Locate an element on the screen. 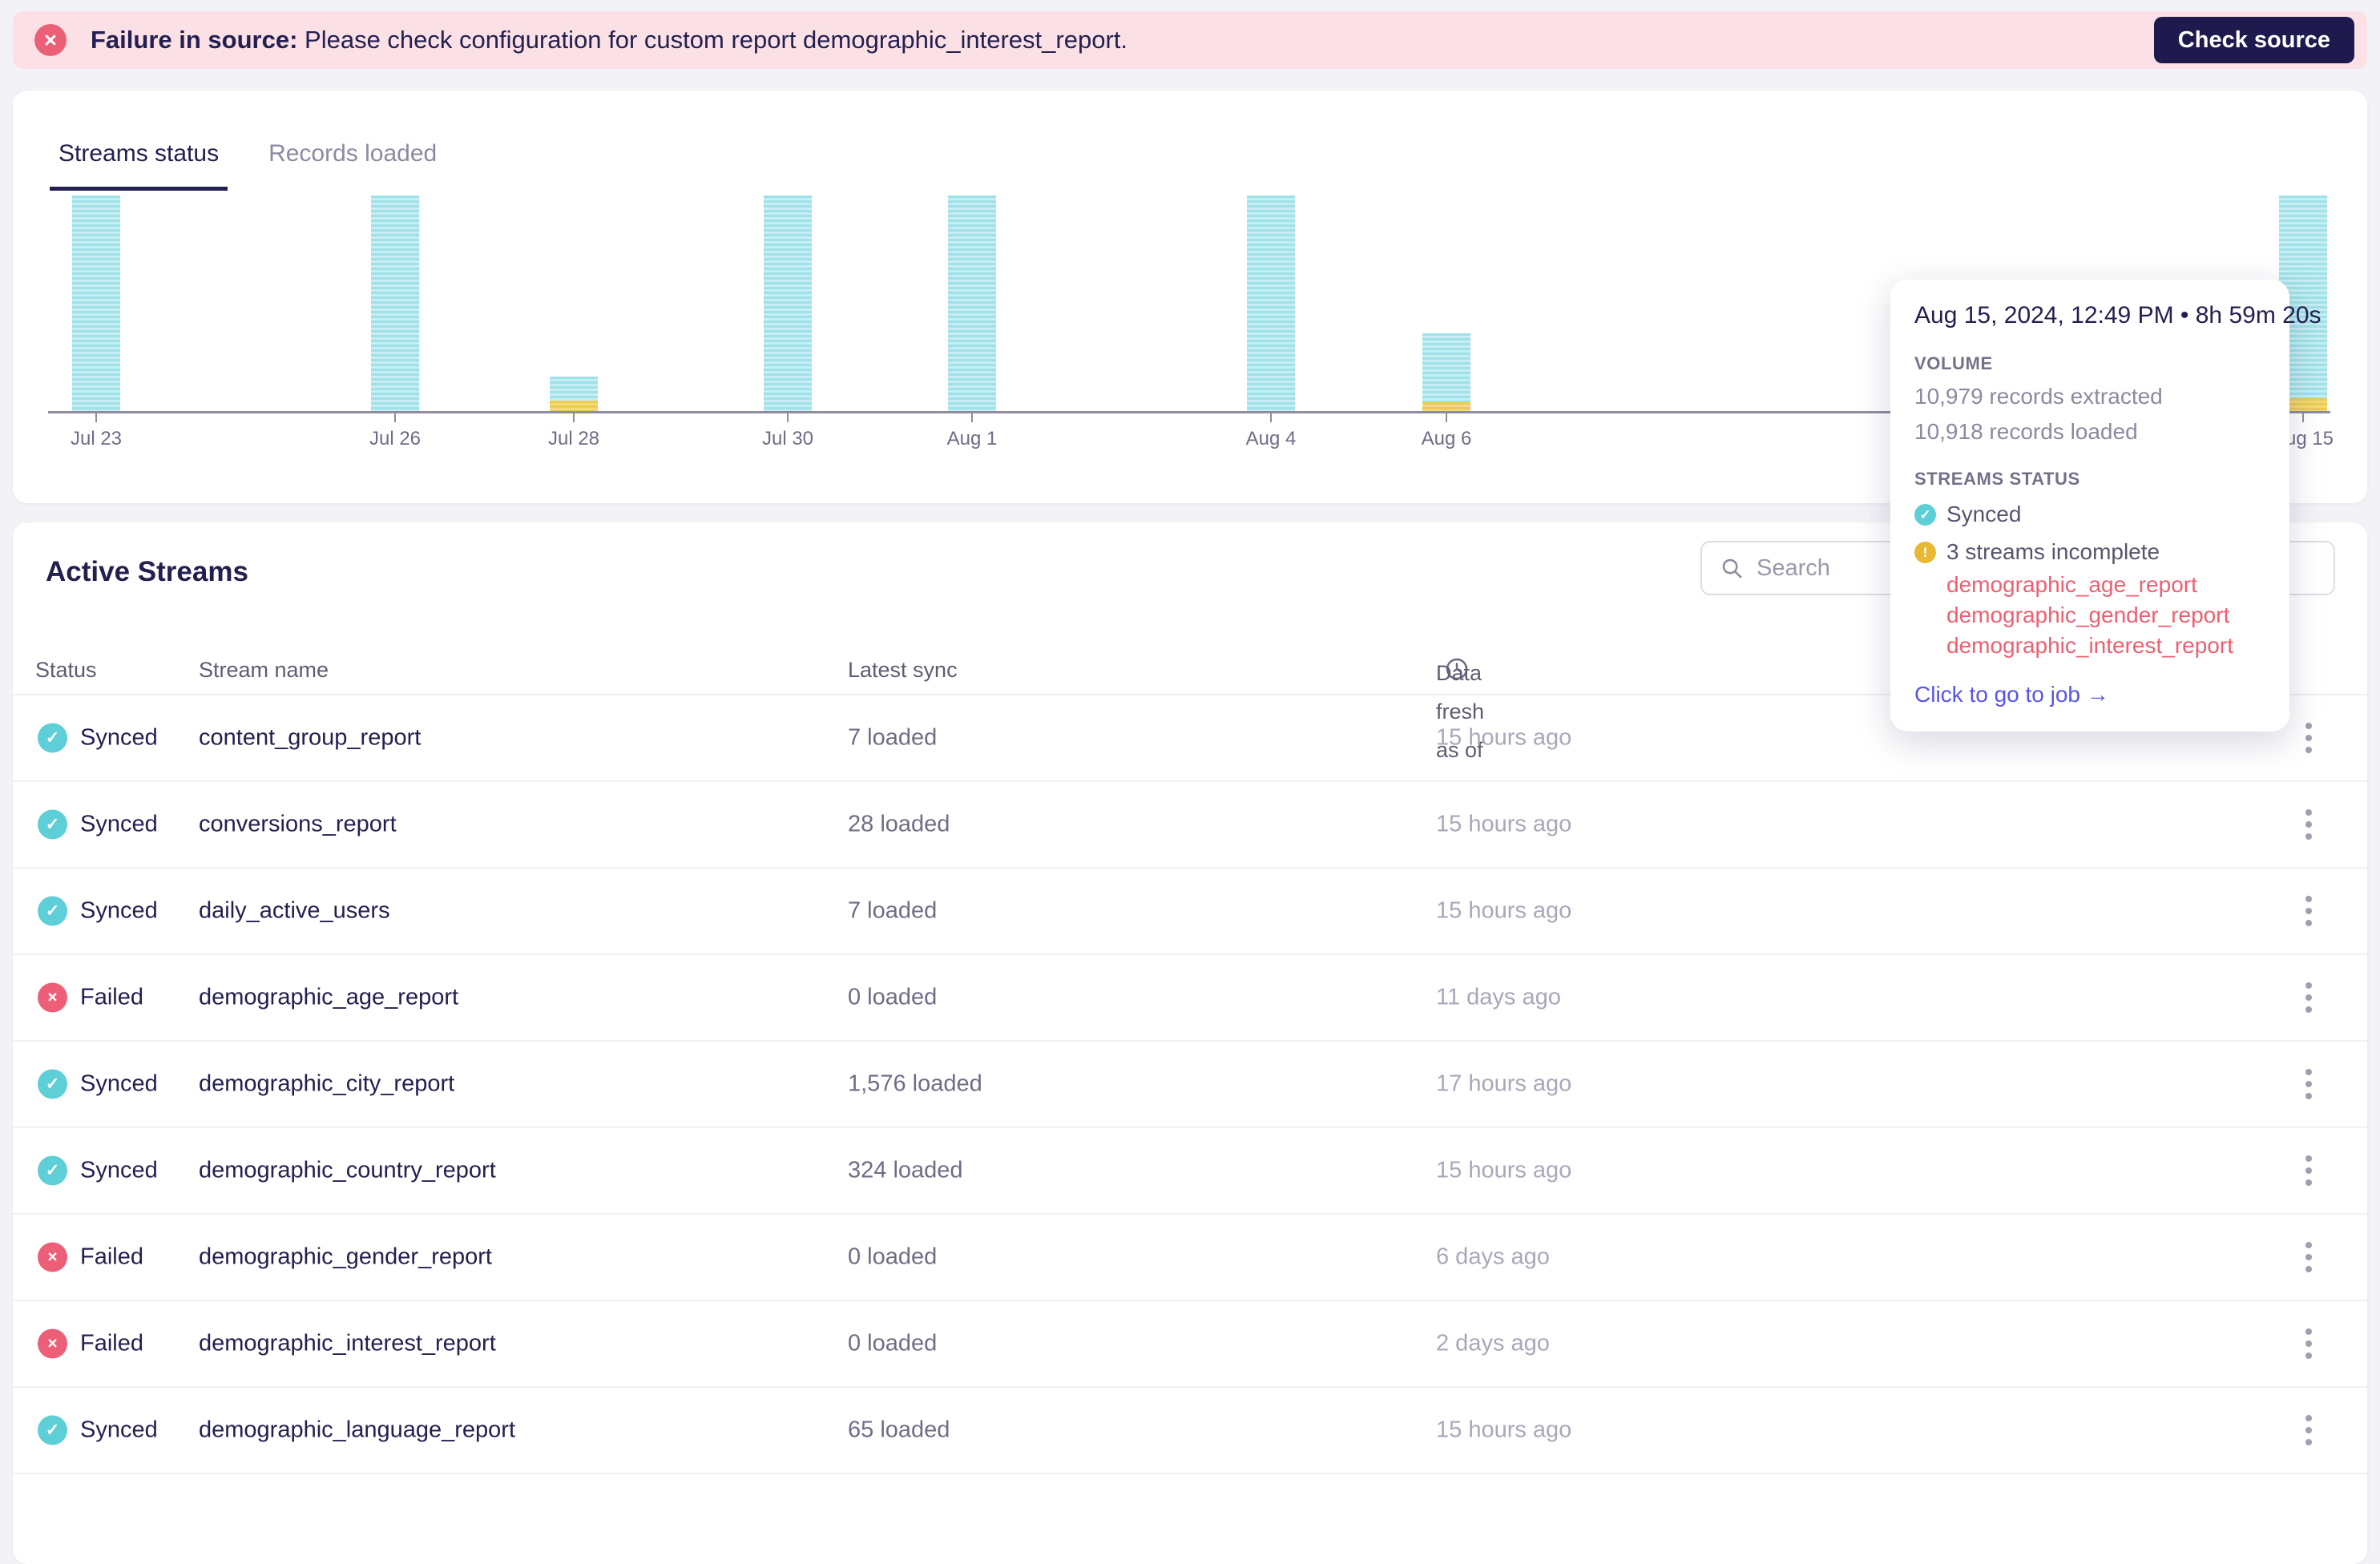 The image size is (2380, 1564). stream-name: demographic_interest_report is located at coordinates (348, 1343).